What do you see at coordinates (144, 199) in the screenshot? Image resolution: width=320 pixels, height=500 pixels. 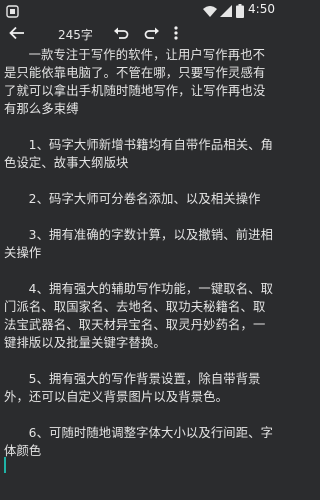 I see `paragraph: 2、码字大师可分卷名添加、以及相关操作` at bounding box center [144, 199].